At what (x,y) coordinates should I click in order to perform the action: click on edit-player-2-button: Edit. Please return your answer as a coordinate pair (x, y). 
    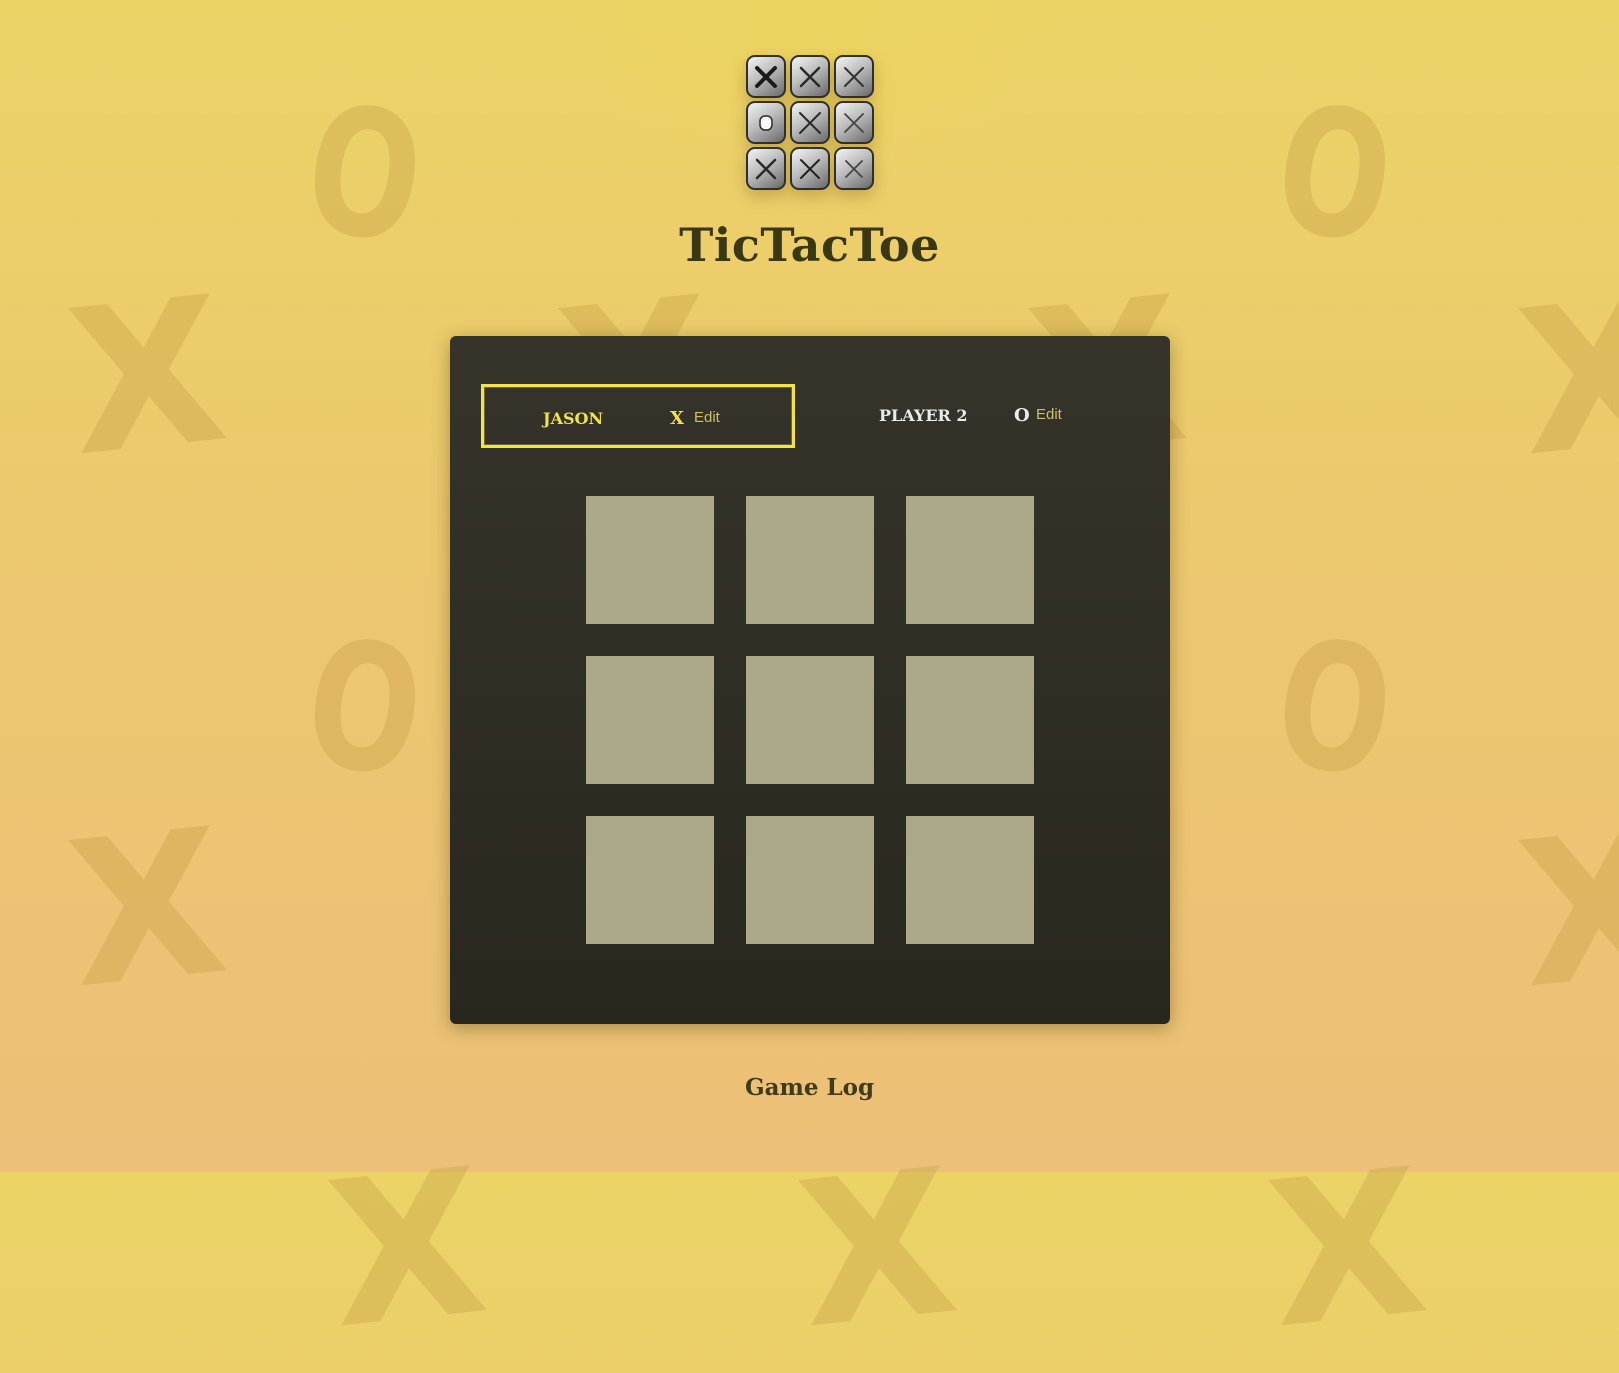
    Looking at the image, I should click on (1049, 414).